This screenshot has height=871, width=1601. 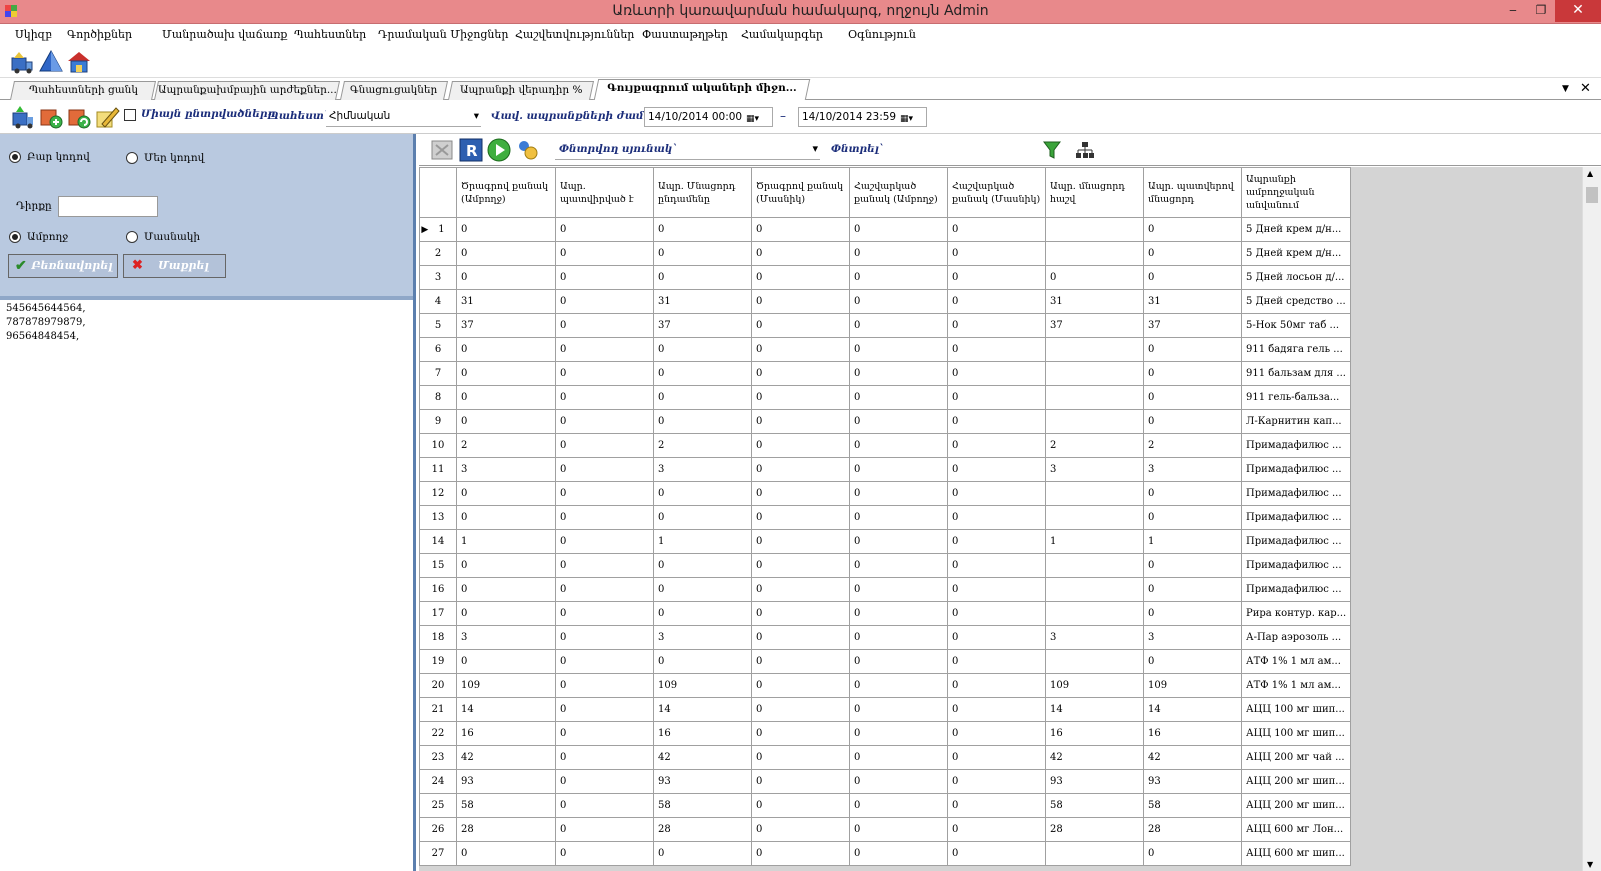 What do you see at coordinates (862, 117) in the screenshot?
I see `date-to-input: 14/10/2014 23:59 ▦▾` at bounding box center [862, 117].